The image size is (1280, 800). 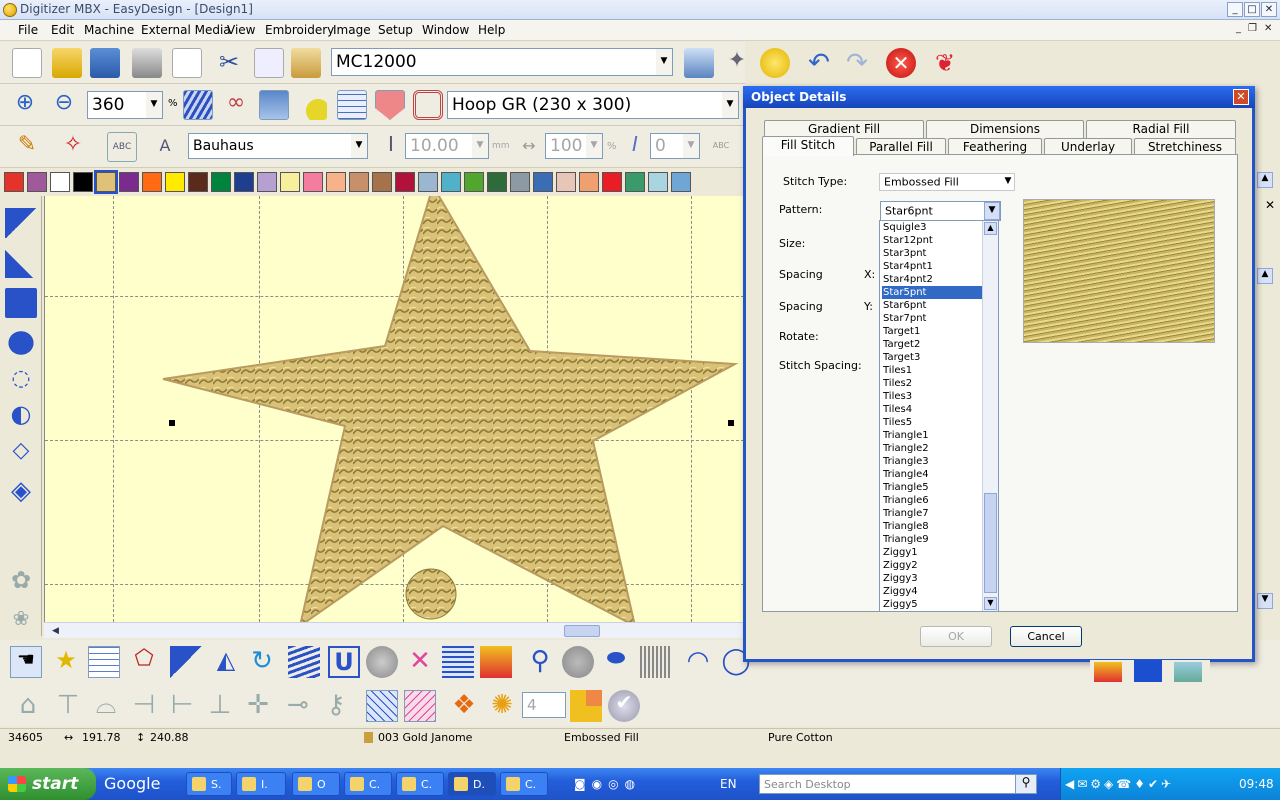 What do you see at coordinates (458, 662) in the screenshot?
I see `wave-fill-icon` at bounding box center [458, 662].